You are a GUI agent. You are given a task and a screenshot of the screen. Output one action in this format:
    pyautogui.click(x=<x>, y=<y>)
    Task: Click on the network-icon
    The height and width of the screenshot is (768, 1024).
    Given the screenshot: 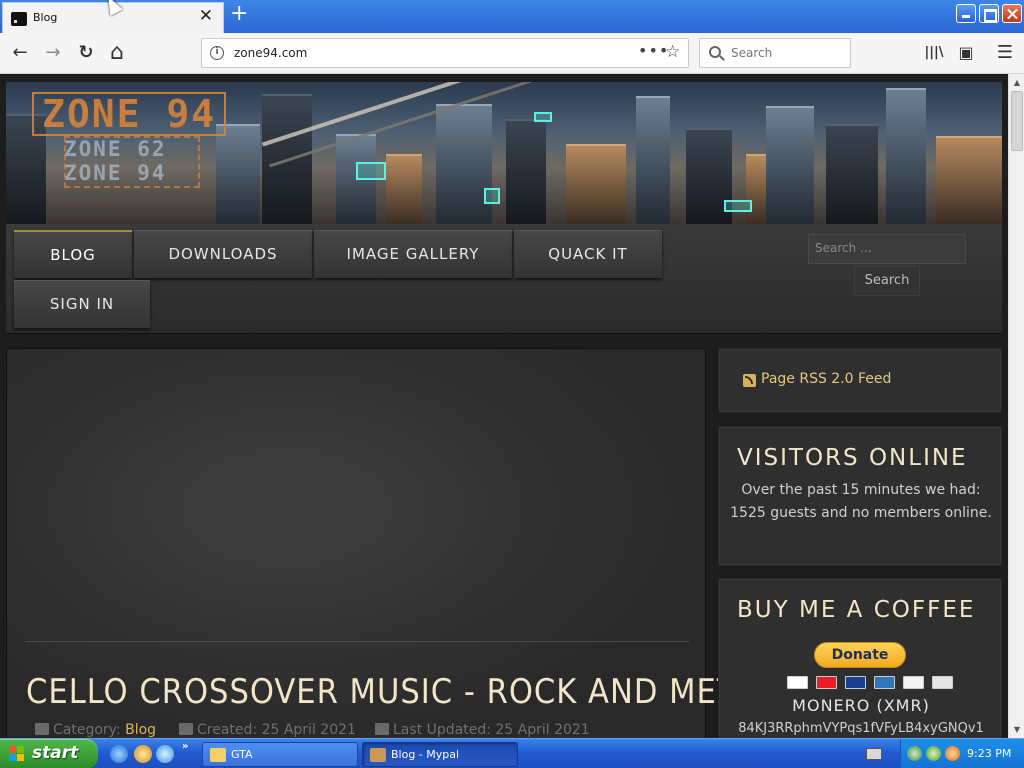 What is the action you would take?
    pyautogui.click(x=914, y=753)
    